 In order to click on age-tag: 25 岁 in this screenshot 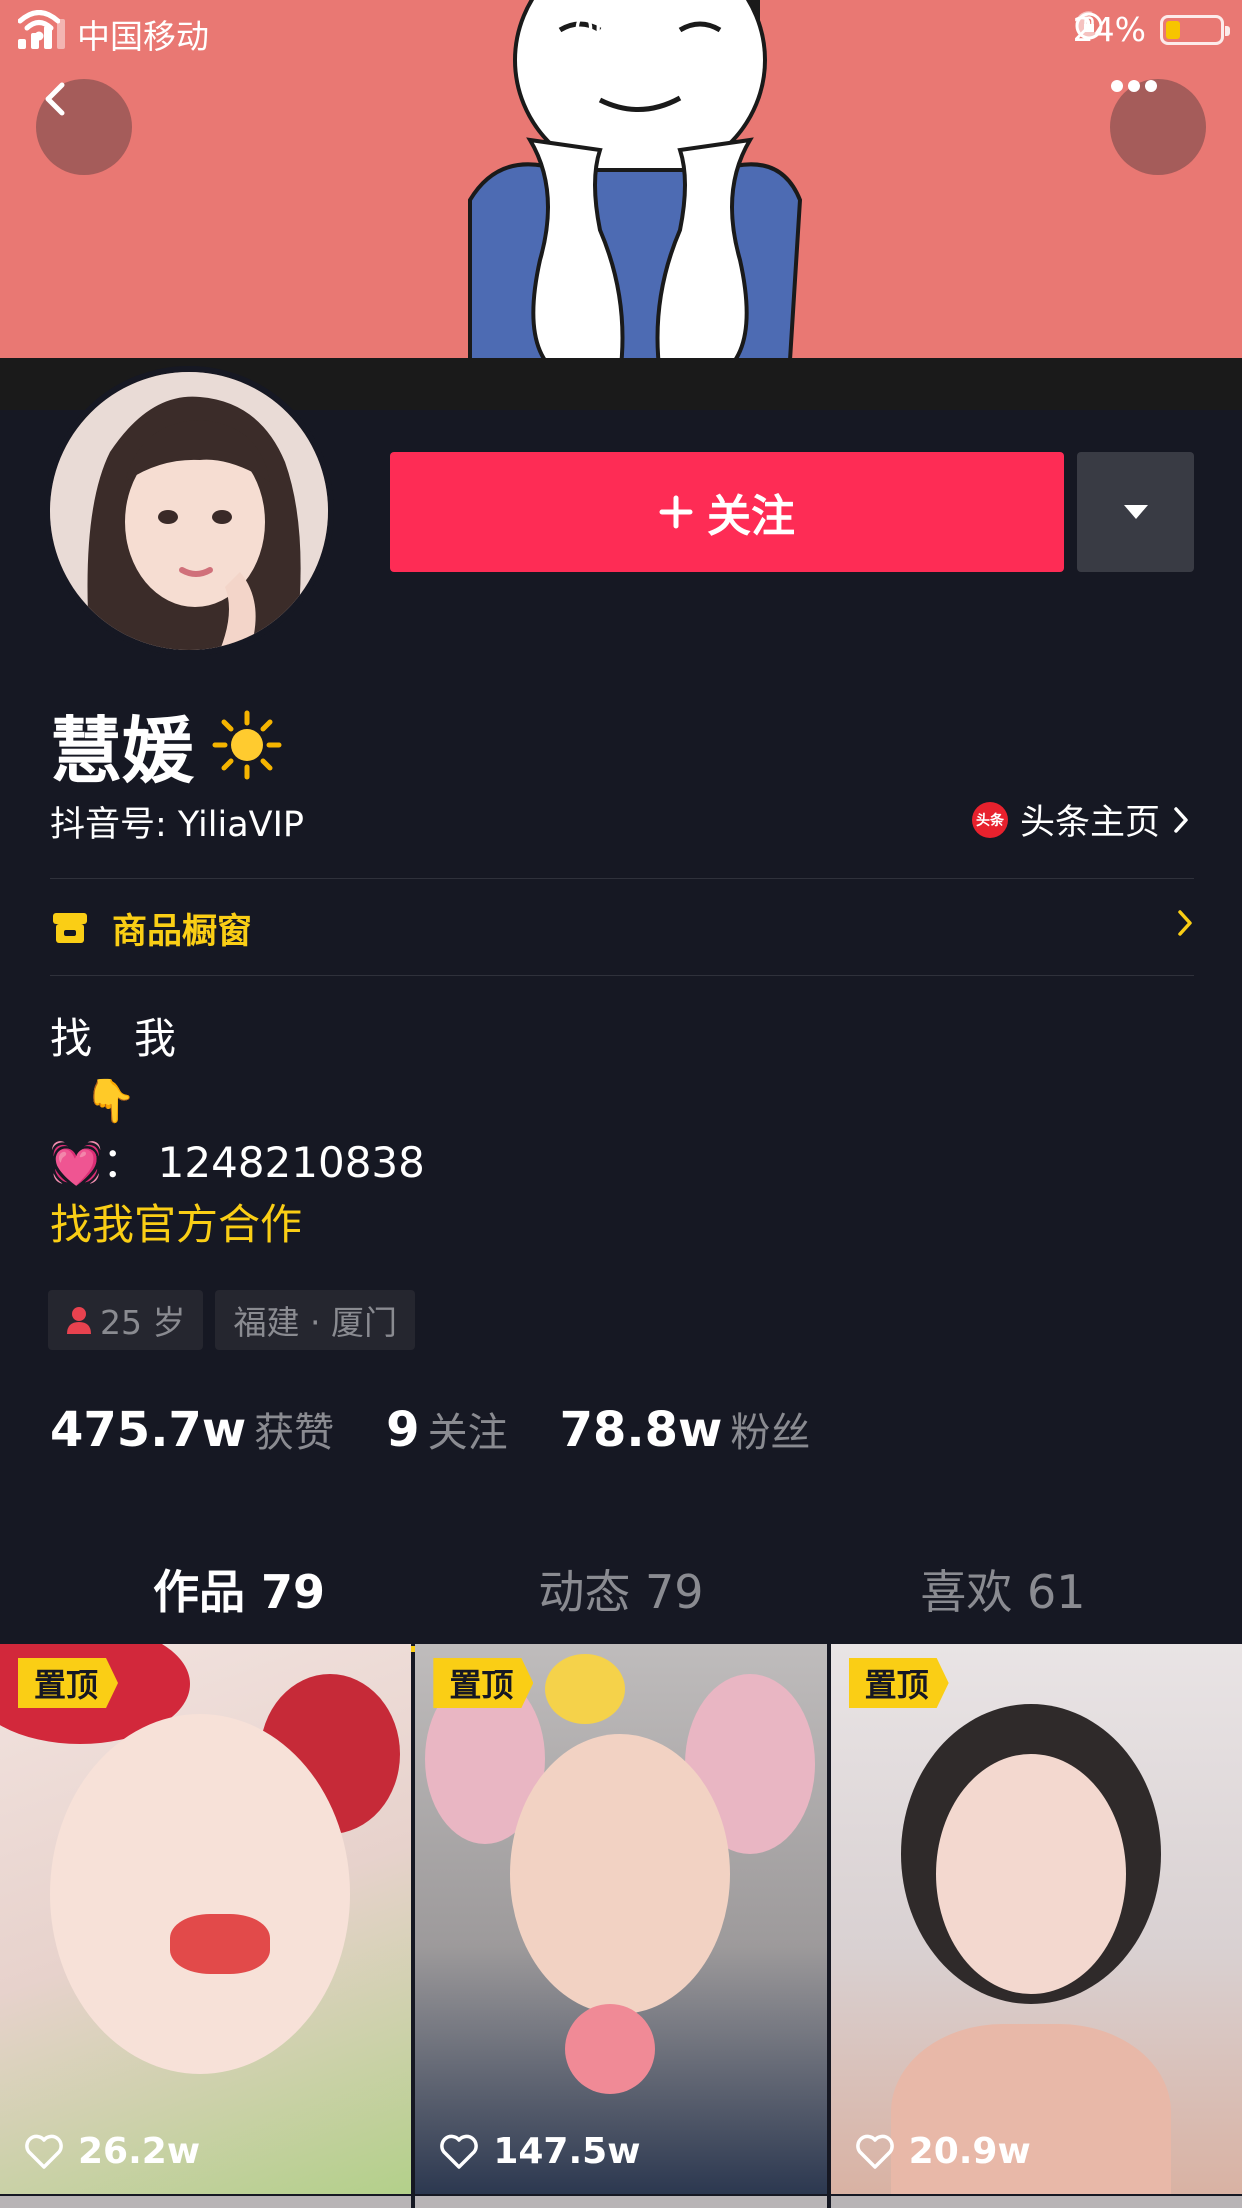, I will do `click(126, 1320)`.